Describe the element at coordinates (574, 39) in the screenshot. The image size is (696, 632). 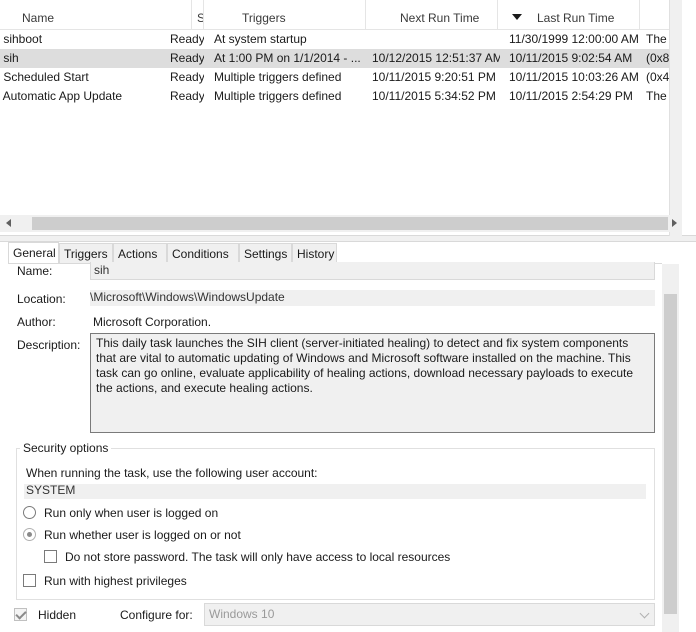
I see `task-last-run: 11/30/1999 12:00:00 AM` at that location.